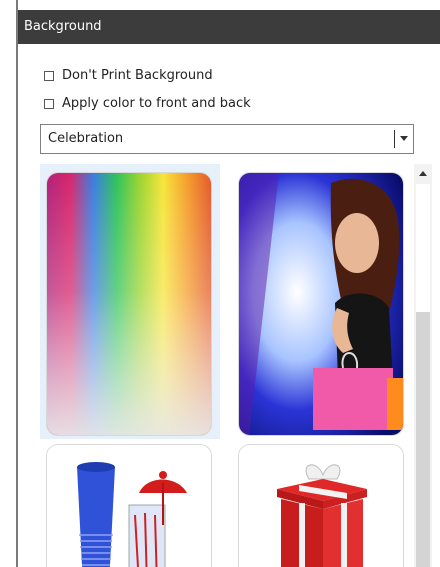 This screenshot has height=567, width=440. What do you see at coordinates (227, 139) in the screenshot?
I see `category-dropdown: Celebration` at bounding box center [227, 139].